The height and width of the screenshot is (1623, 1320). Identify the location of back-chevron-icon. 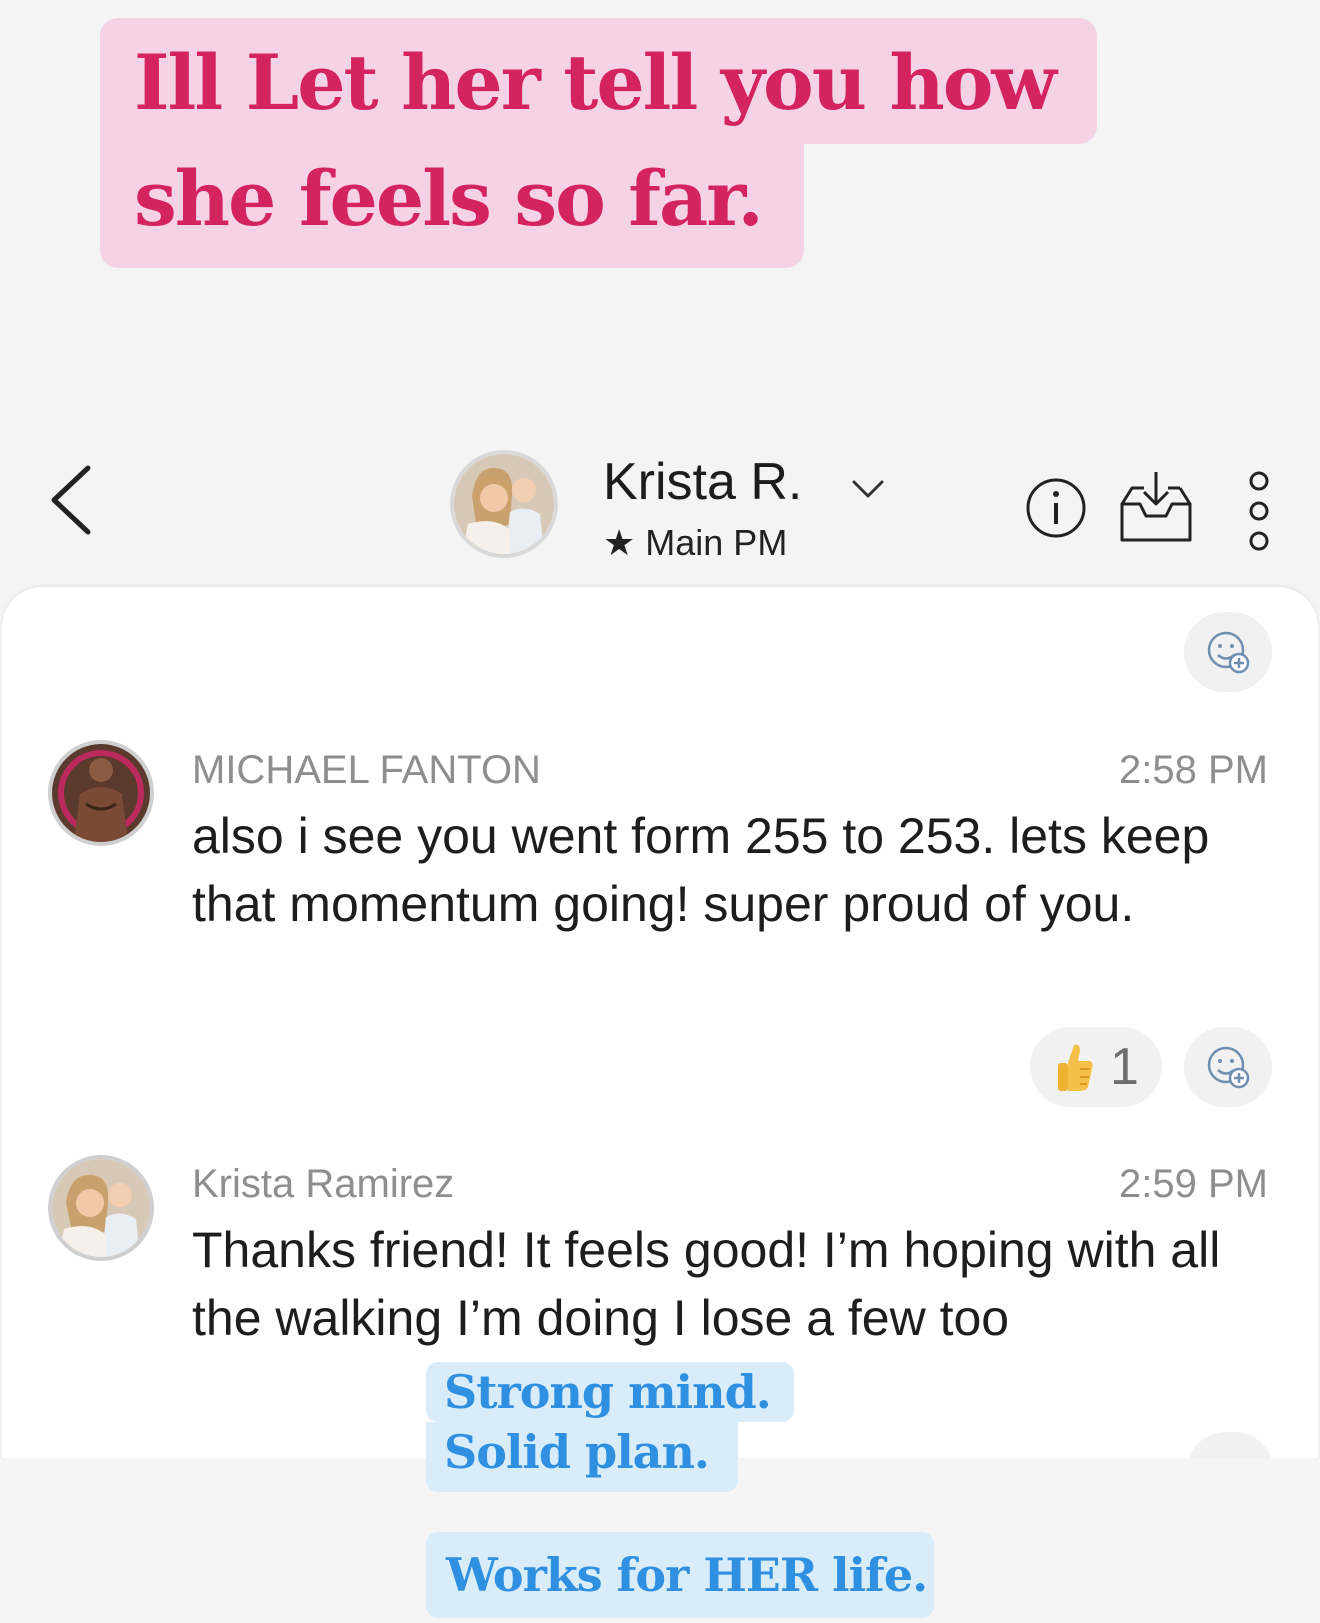
(71, 500).